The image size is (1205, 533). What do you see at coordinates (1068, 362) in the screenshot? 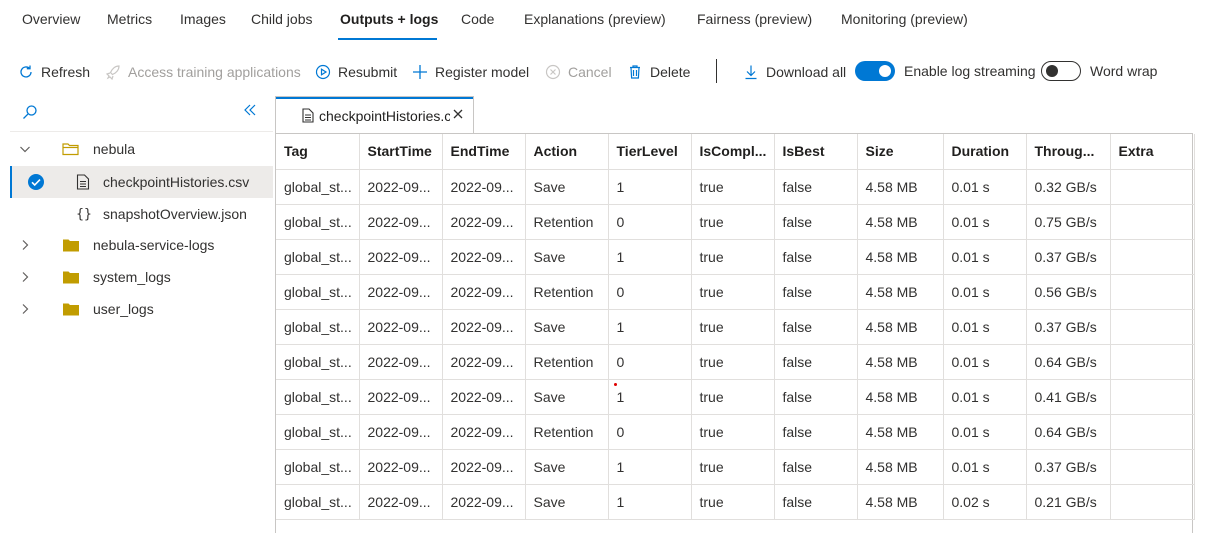
I see `table-cell: 0.64 GB/s` at bounding box center [1068, 362].